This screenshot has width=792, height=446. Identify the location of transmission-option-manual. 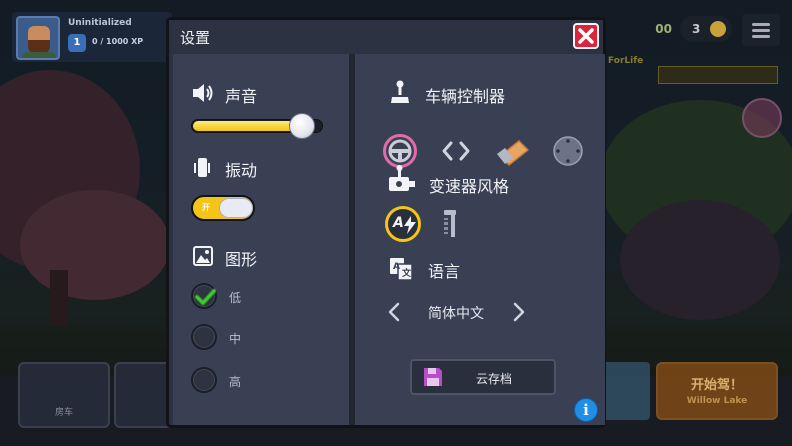
(451, 224).